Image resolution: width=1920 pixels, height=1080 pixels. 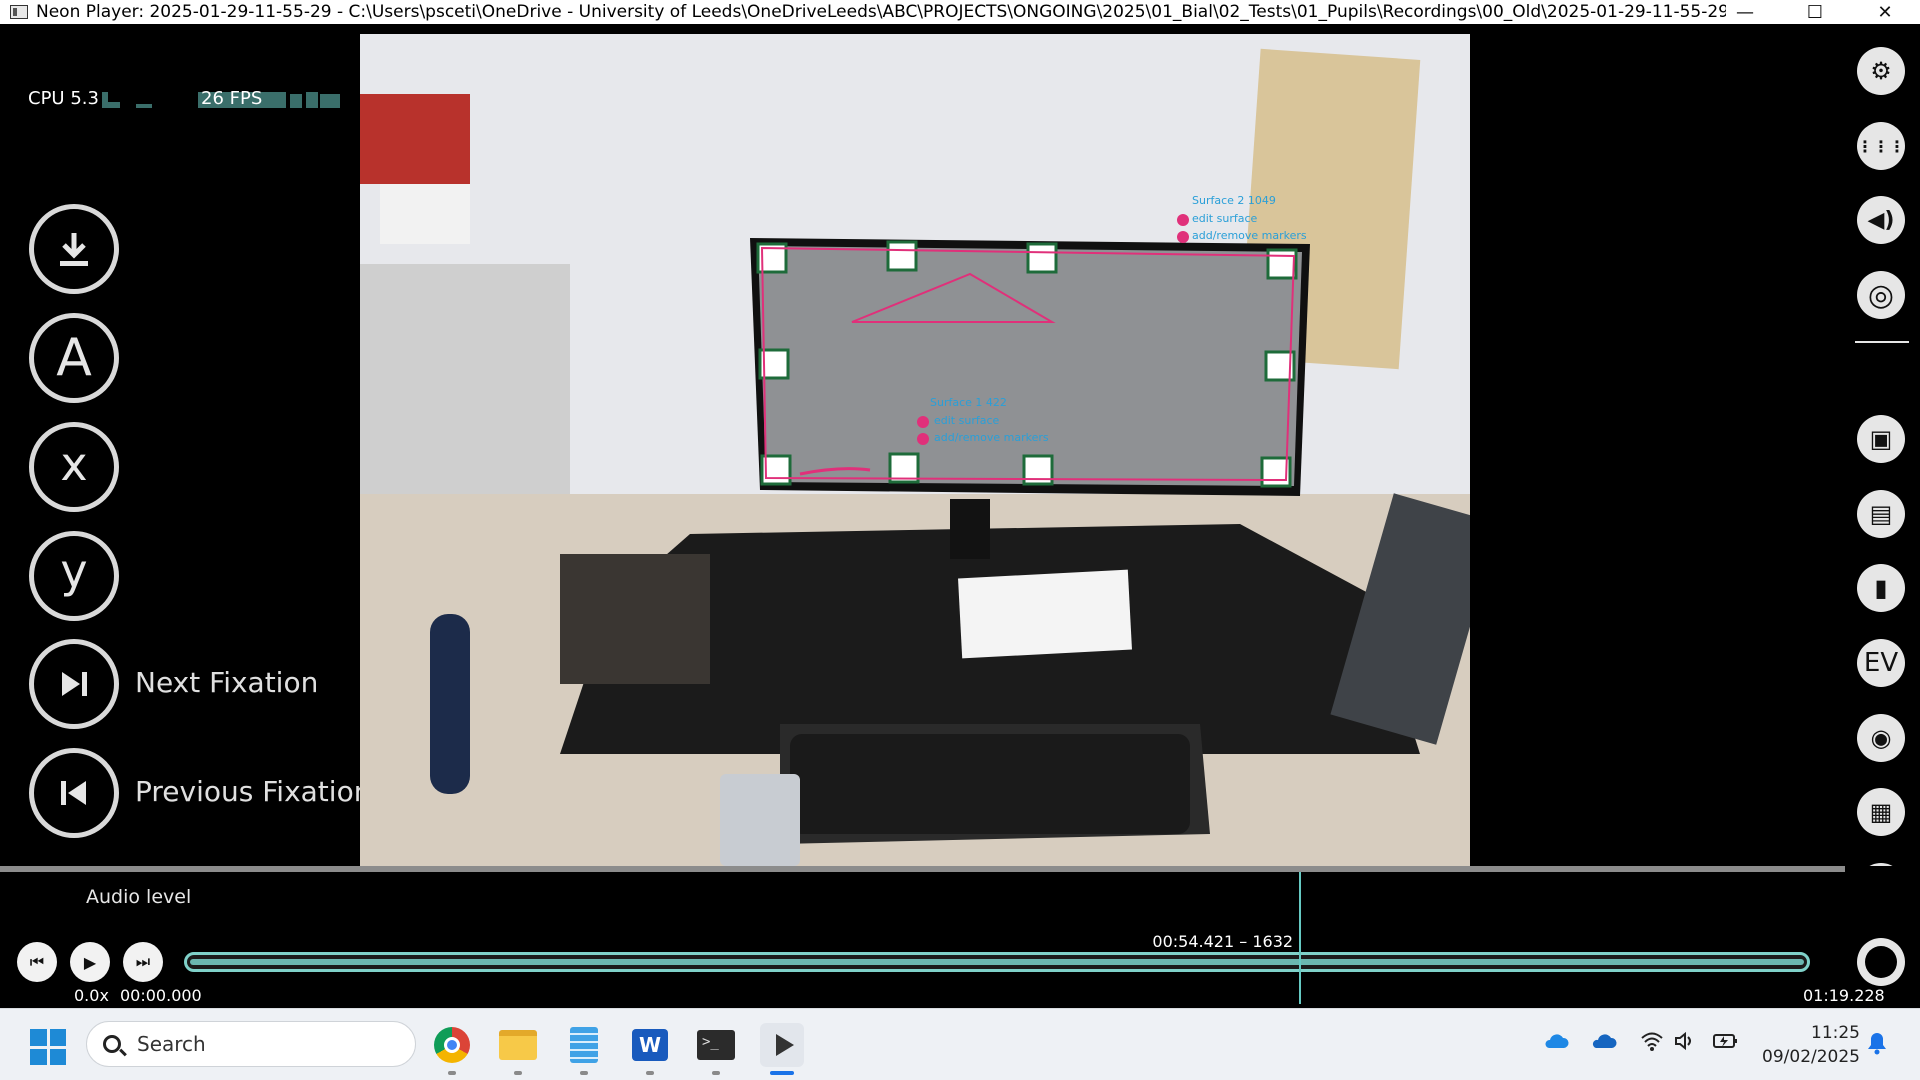 I want to click on step-back-button: ⏮, so click(x=37, y=962).